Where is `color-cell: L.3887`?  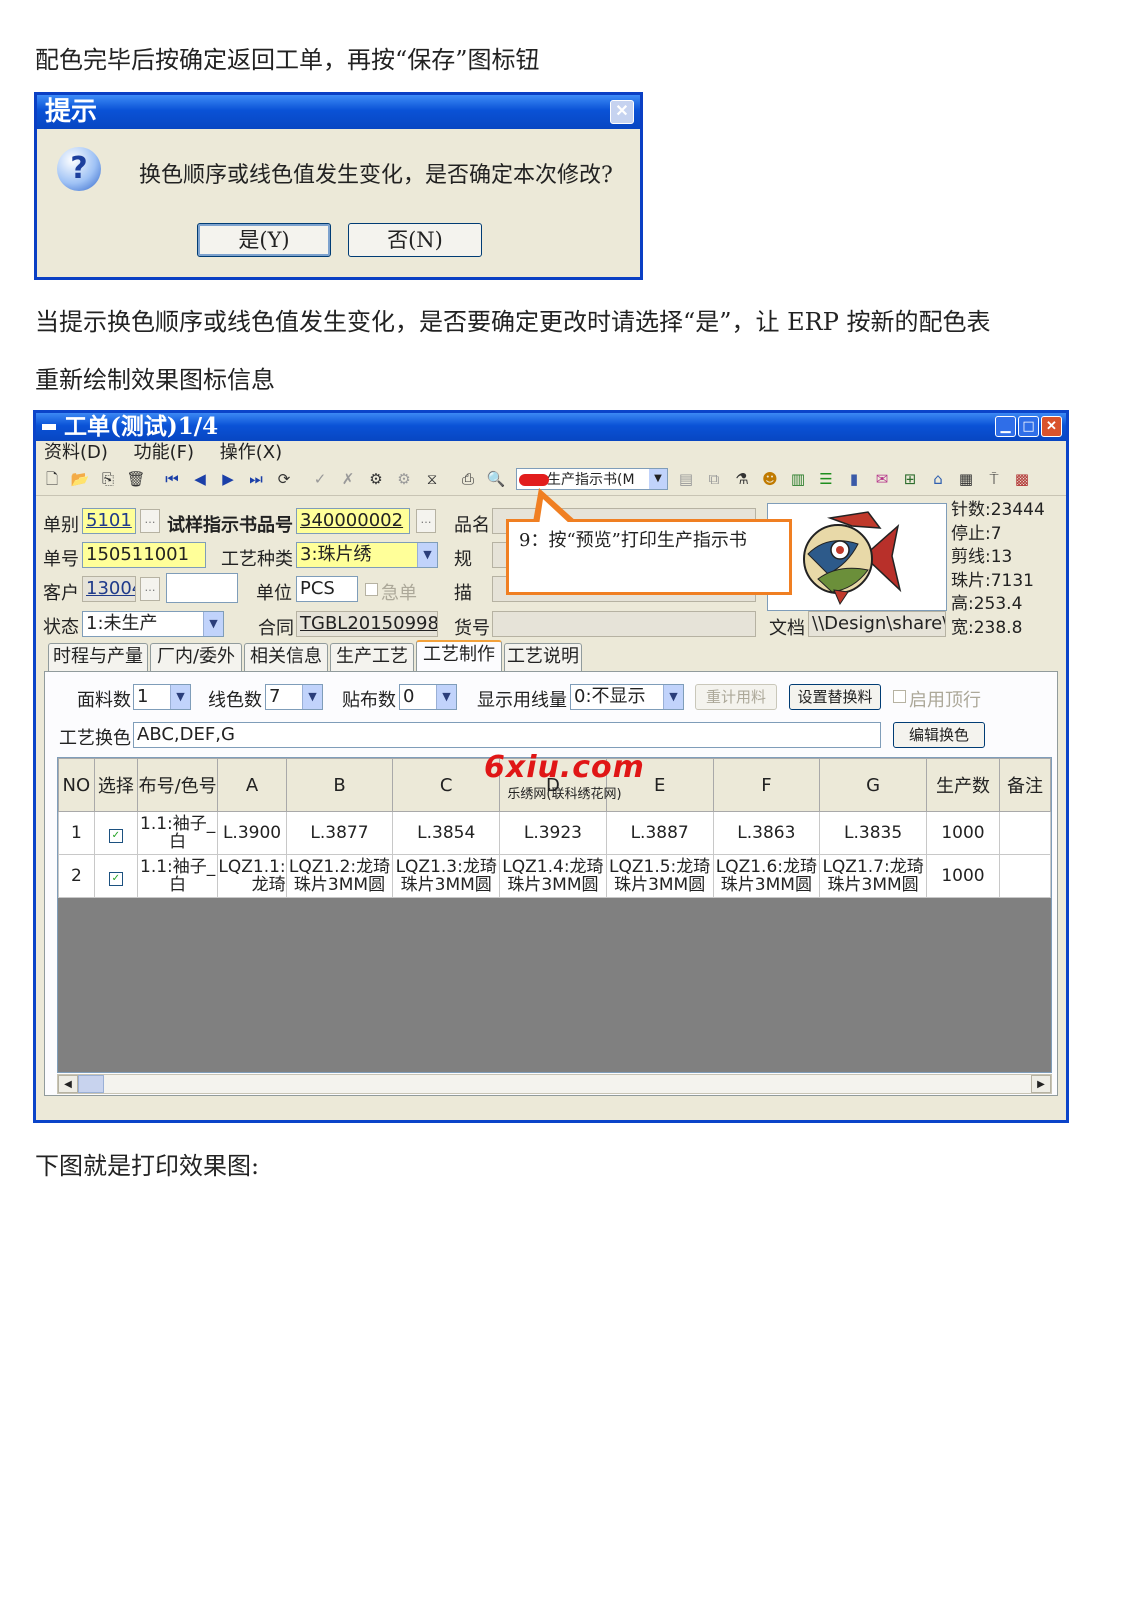
color-cell: L.3887 is located at coordinates (659, 833).